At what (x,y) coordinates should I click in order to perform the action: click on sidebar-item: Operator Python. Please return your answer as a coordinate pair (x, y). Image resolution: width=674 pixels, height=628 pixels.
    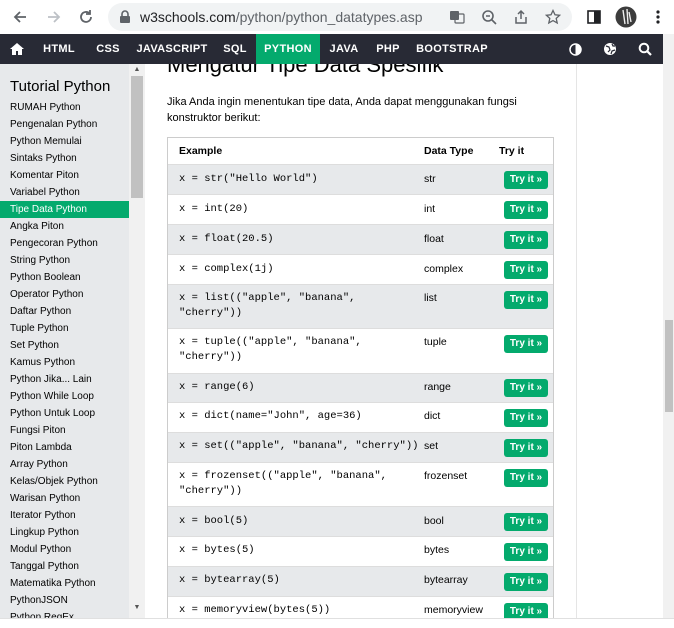
    Looking at the image, I should click on (64, 294).